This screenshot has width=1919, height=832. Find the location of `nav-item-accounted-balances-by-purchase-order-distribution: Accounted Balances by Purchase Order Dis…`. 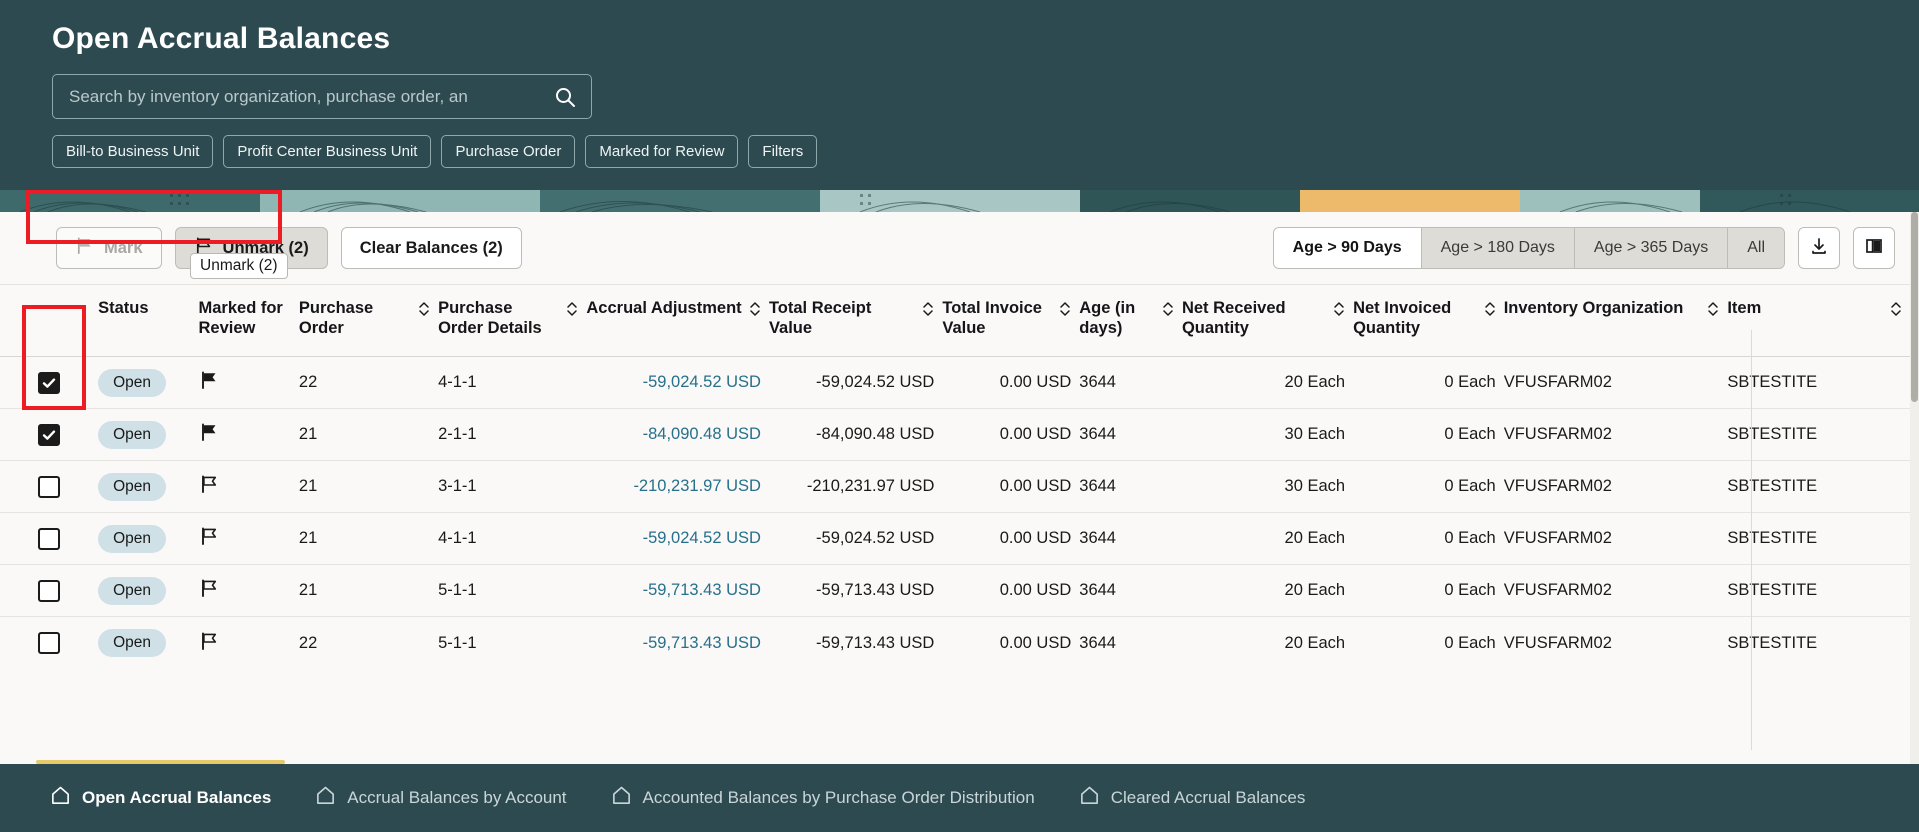

nav-item-accounted-balances-by-purchase-order-distribution: Accounted Balances by Purchase Order Dis… is located at coordinates (823, 798).